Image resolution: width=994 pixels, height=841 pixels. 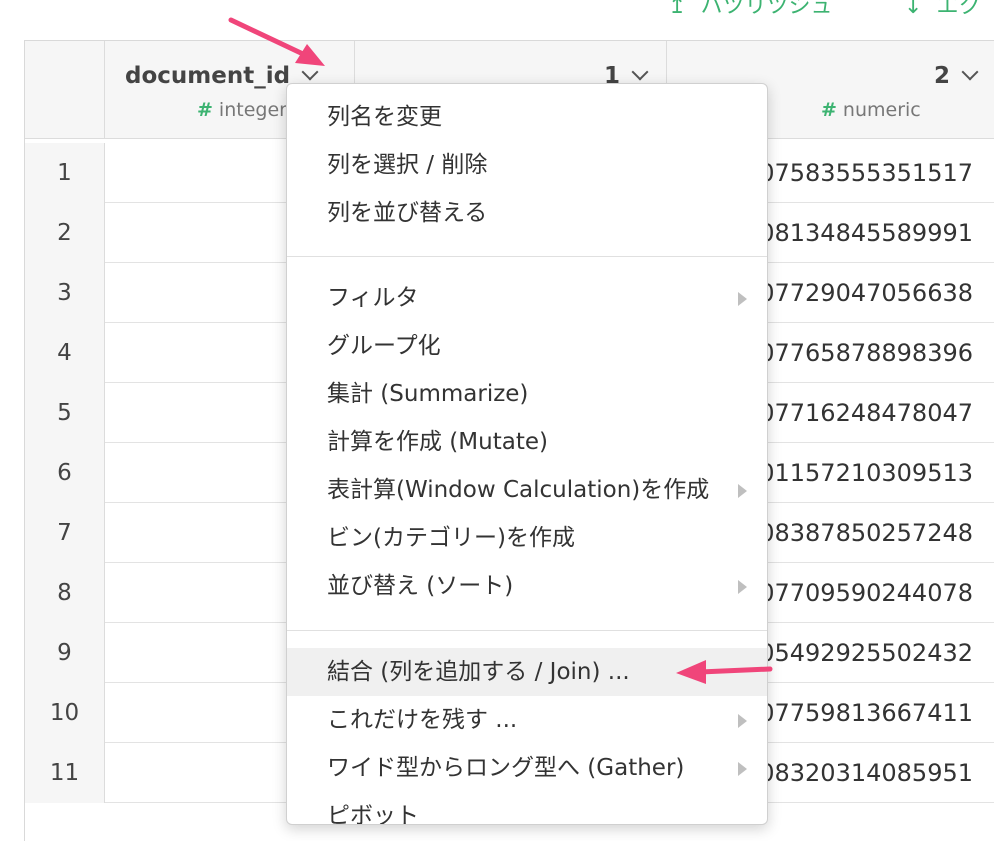 What do you see at coordinates (527, 808) in the screenshot?
I see `menu-item-pivot: ピボット` at bounding box center [527, 808].